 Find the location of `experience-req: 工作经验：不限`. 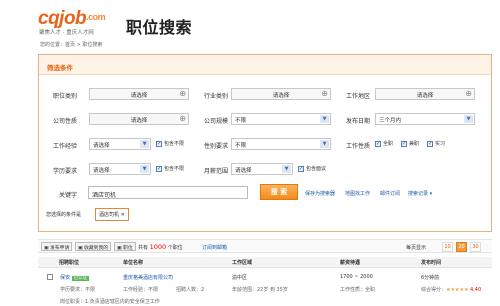

experience-req: 工作经验：不限 is located at coordinates (141, 290).